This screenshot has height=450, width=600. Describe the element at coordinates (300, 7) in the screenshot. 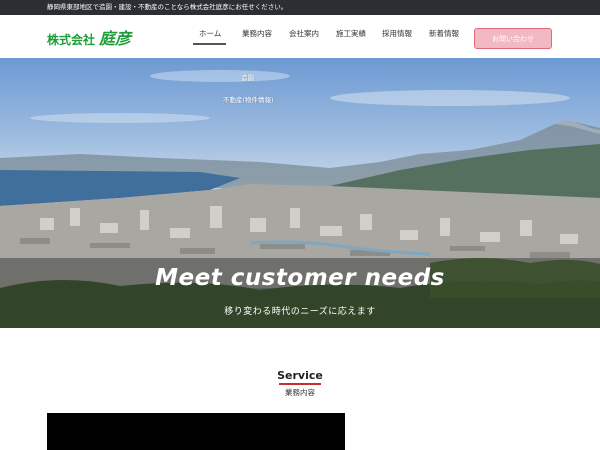

I see `top-announcement-bar: 静岡県東部地区で造園・建設・不動産のことなら株式会社庭彦にお任せください。` at that location.